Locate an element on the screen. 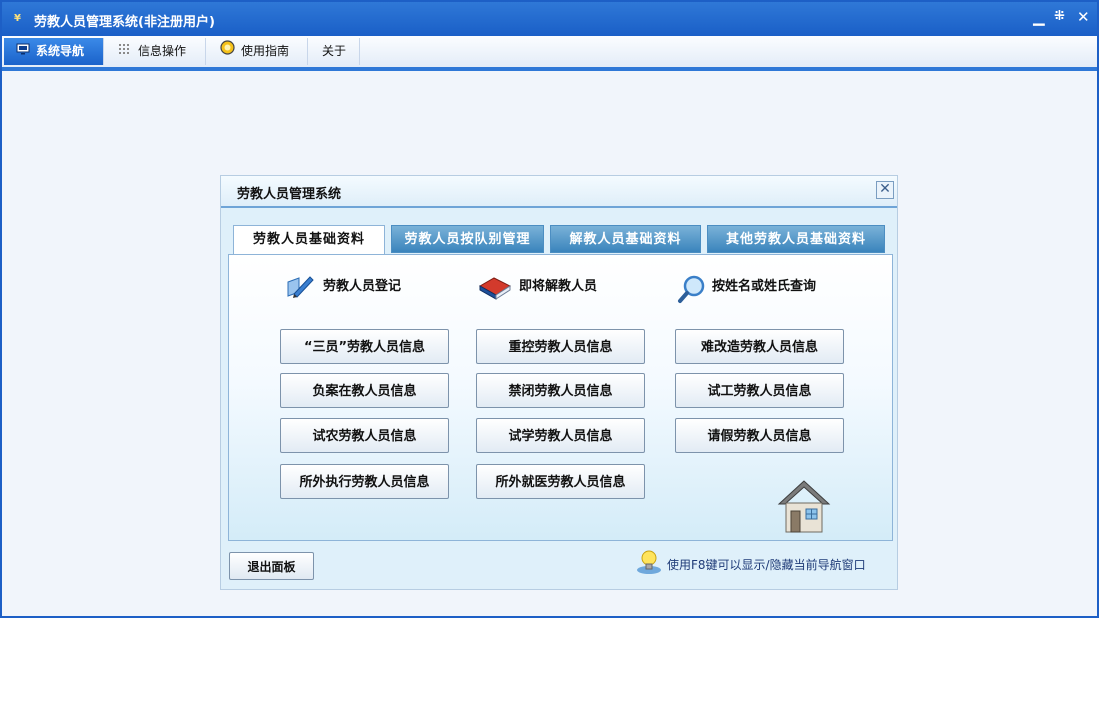 The width and height of the screenshot is (1099, 723). title-bar: ¥ 劳教人员管理系统(非注册用户) ▁ ⁜ ✕ is located at coordinates (549, 19).